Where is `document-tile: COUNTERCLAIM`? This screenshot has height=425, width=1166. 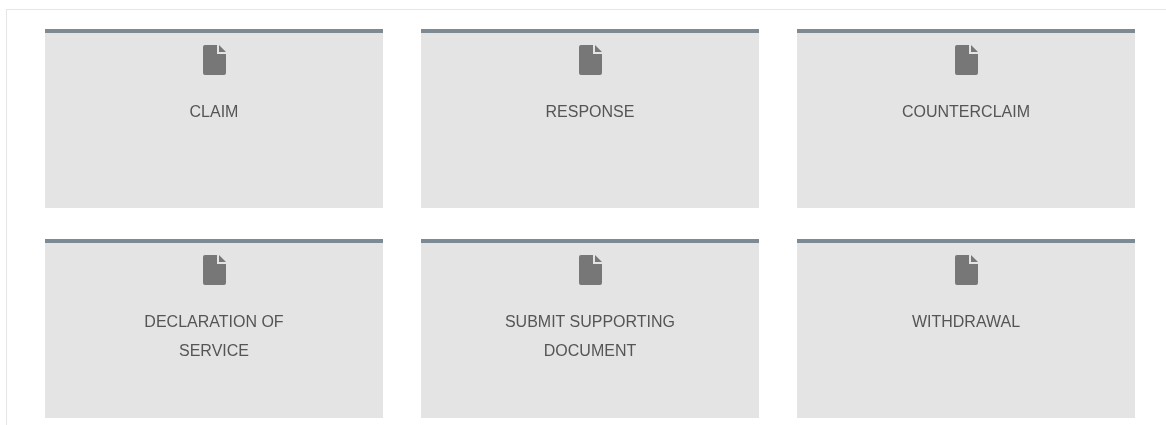
document-tile: COUNTERCLAIM is located at coordinates (966, 118).